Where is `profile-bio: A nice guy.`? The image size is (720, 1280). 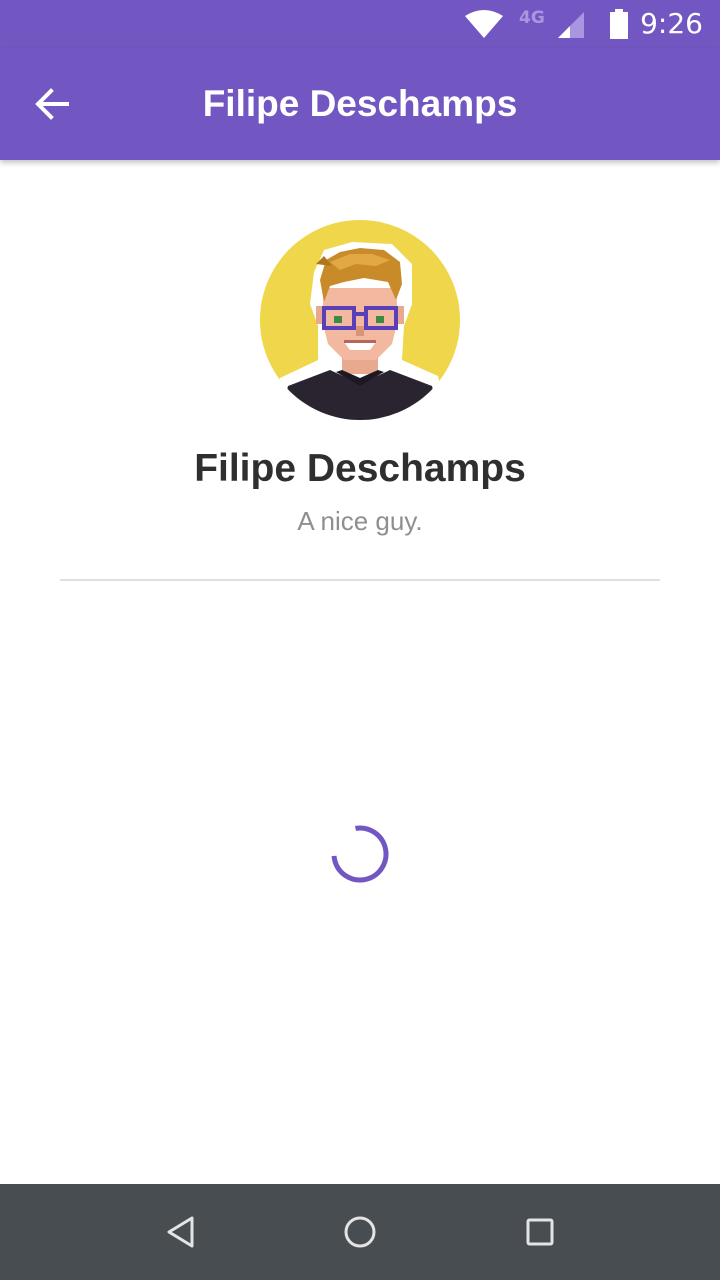 profile-bio: A nice guy. is located at coordinates (360, 521).